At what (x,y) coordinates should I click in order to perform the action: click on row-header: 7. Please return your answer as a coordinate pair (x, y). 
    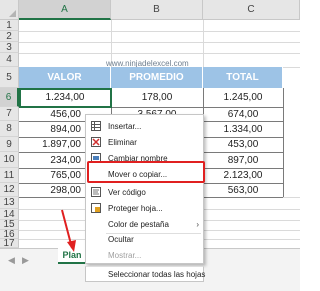
    Looking at the image, I should click on (9, 114).